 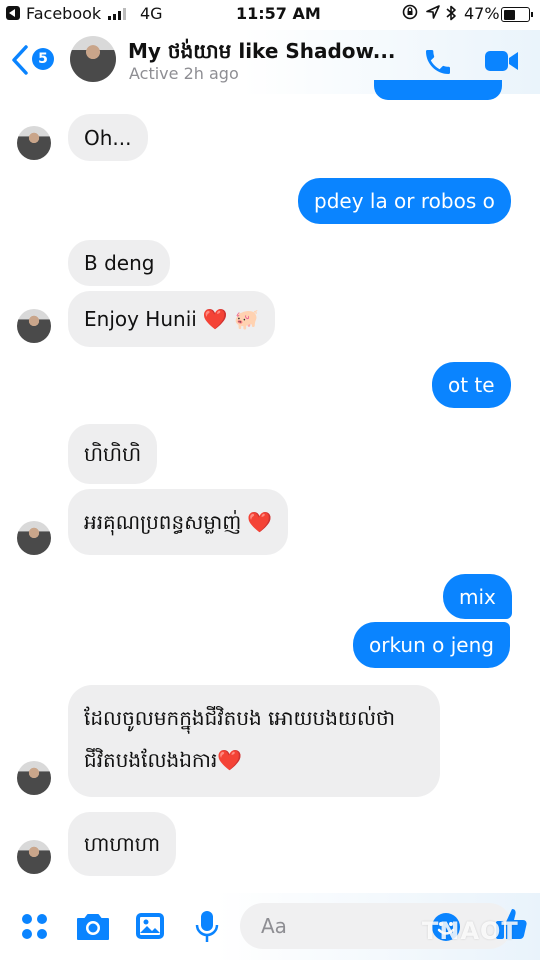 I want to click on location-icon, so click(x=433, y=14).